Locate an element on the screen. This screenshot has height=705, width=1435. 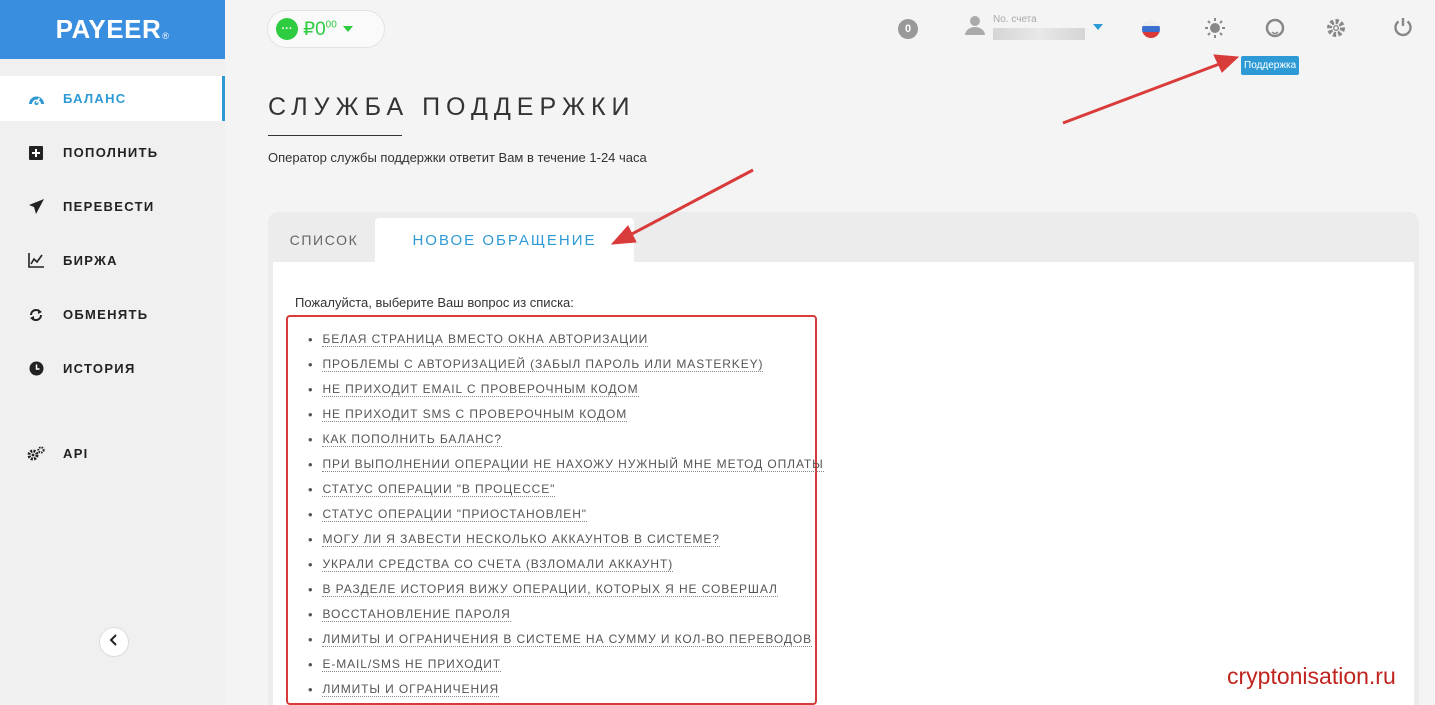
question-link: ВОССТАНОВЛЕНИЕ ПАРОЛЯ is located at coordinates (416, 614).